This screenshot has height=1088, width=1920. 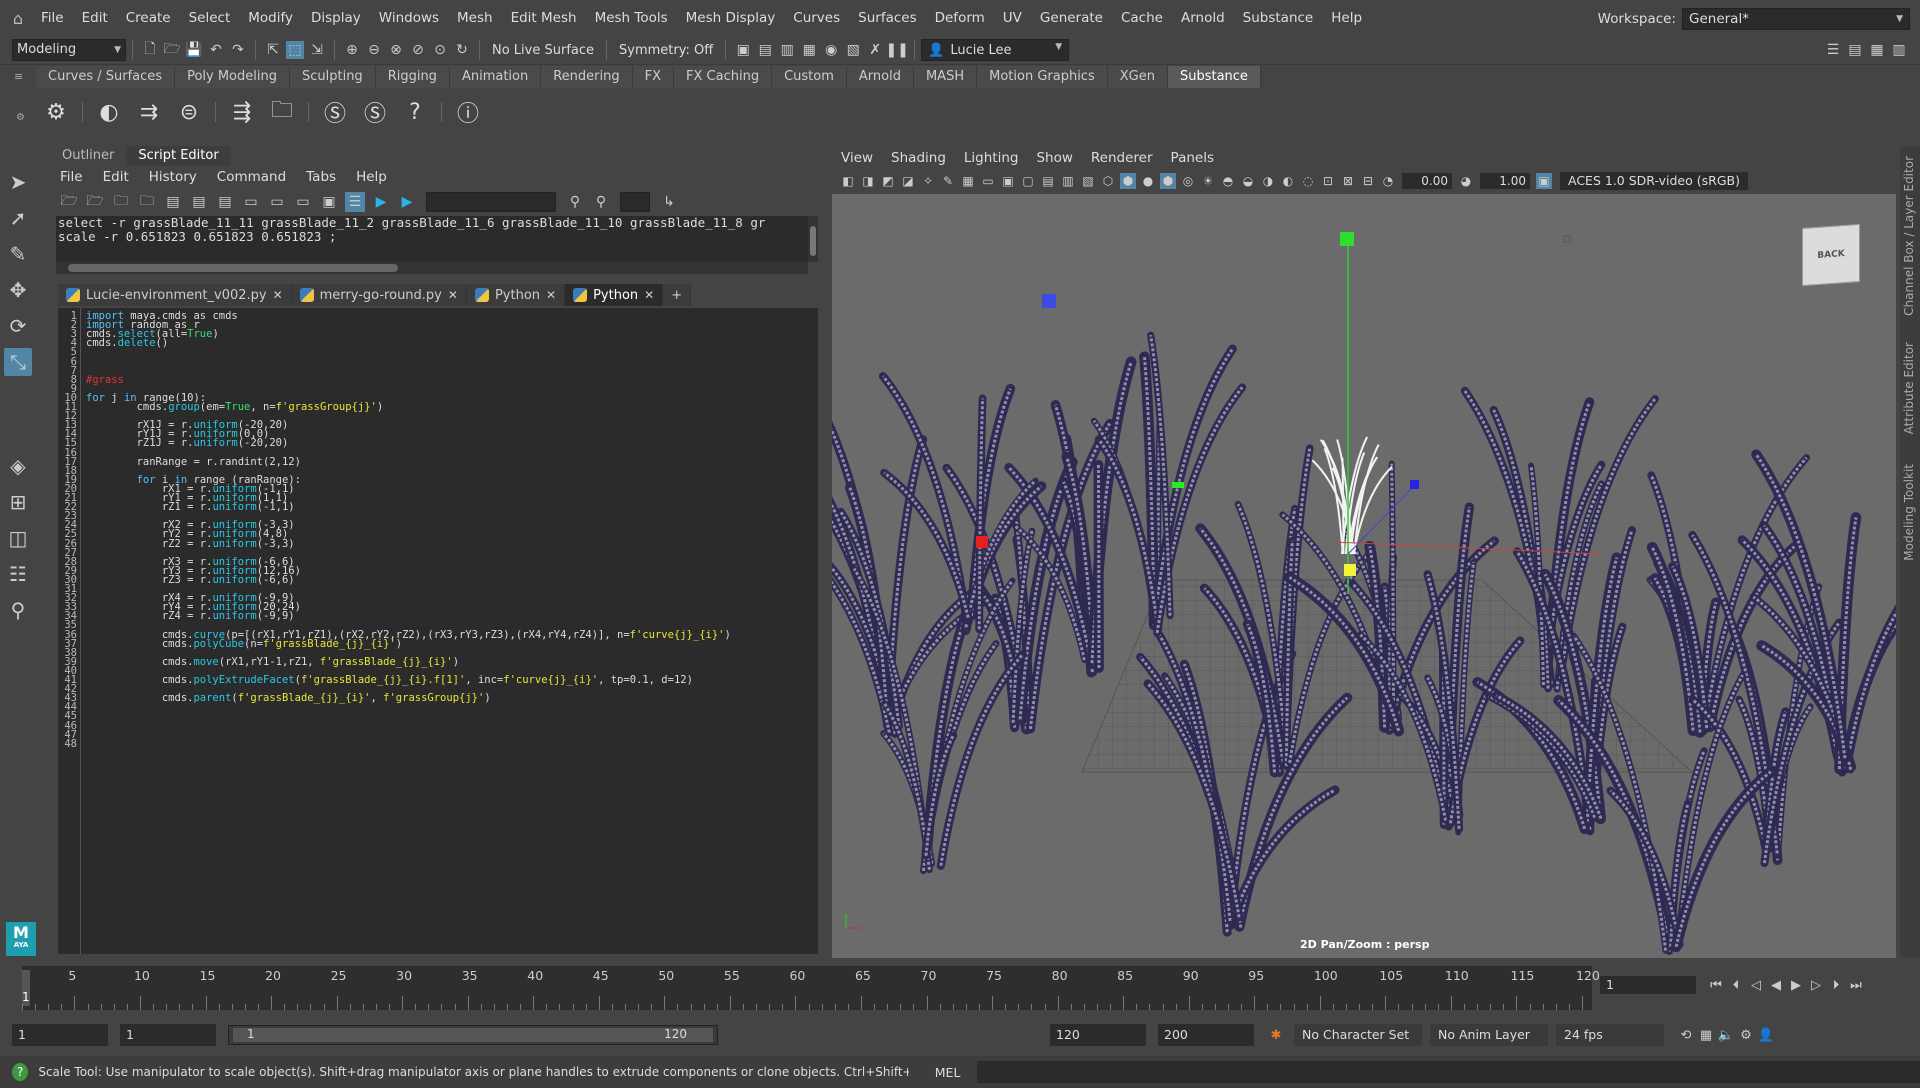 I want to click on live-surface-label: No Live Surface, so click(x=543, y=50).